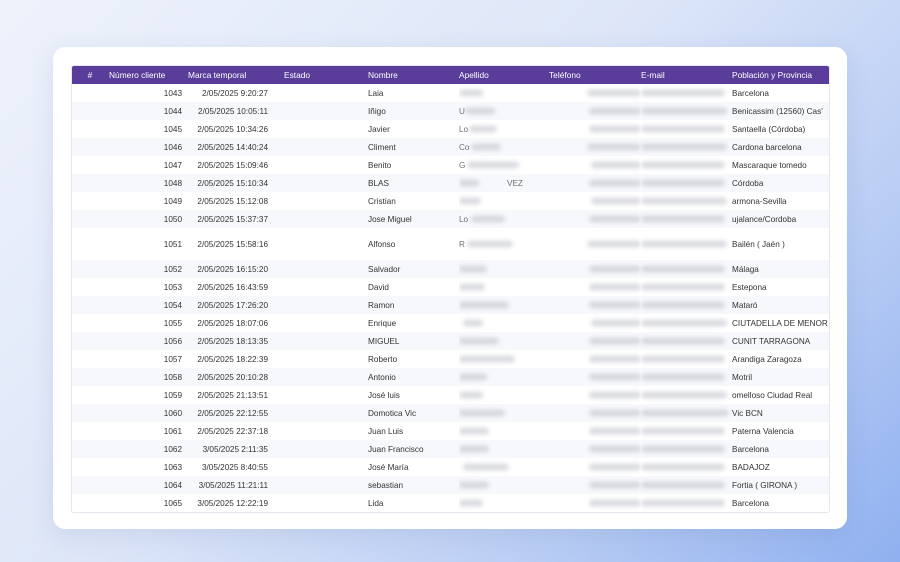 The image size is (900, 562). I want to click on cell-cliente: 1050, so click(148, 219).